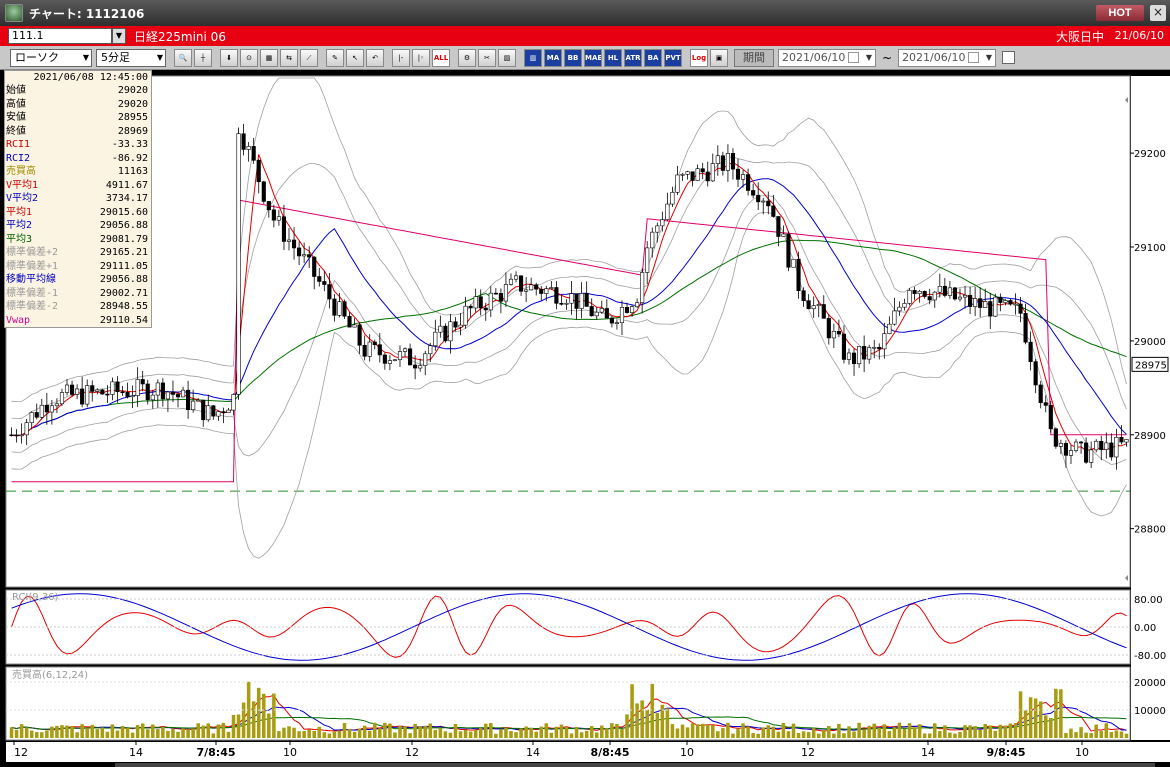  What do you see at coordinates (249, 57) in the screenshot?
I see `magnet-icon: ⊙` at bounding box center [249, 57].